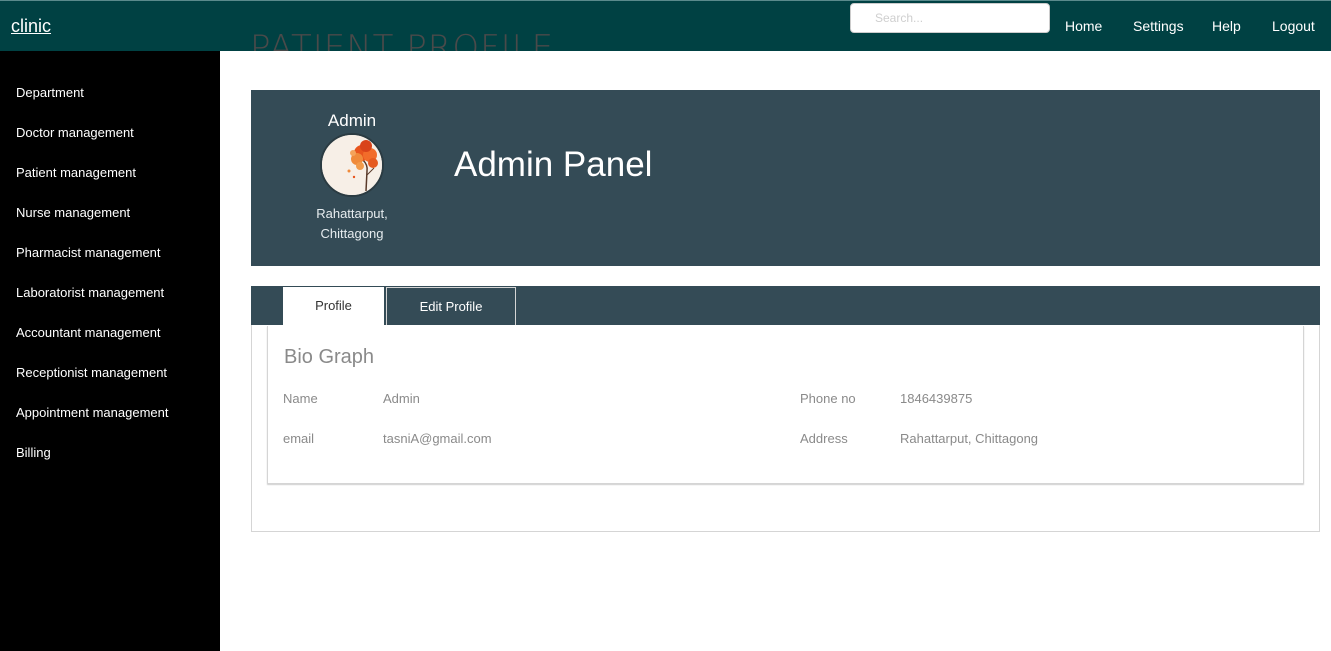  What do you see at coordinates (352, 224) in the screenshot?
I see `profile-location: Rahattarput, Chittagong` at bounding box center [352, 224].